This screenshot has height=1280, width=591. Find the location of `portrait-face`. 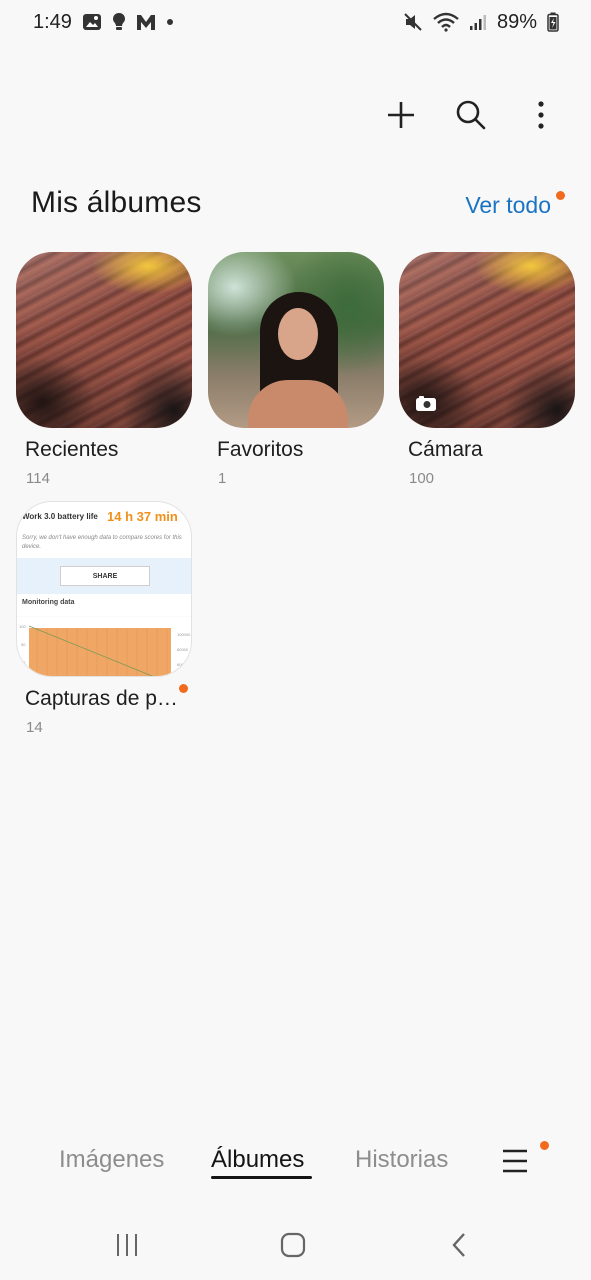

portrait-face is located at coordinates (298, 334).